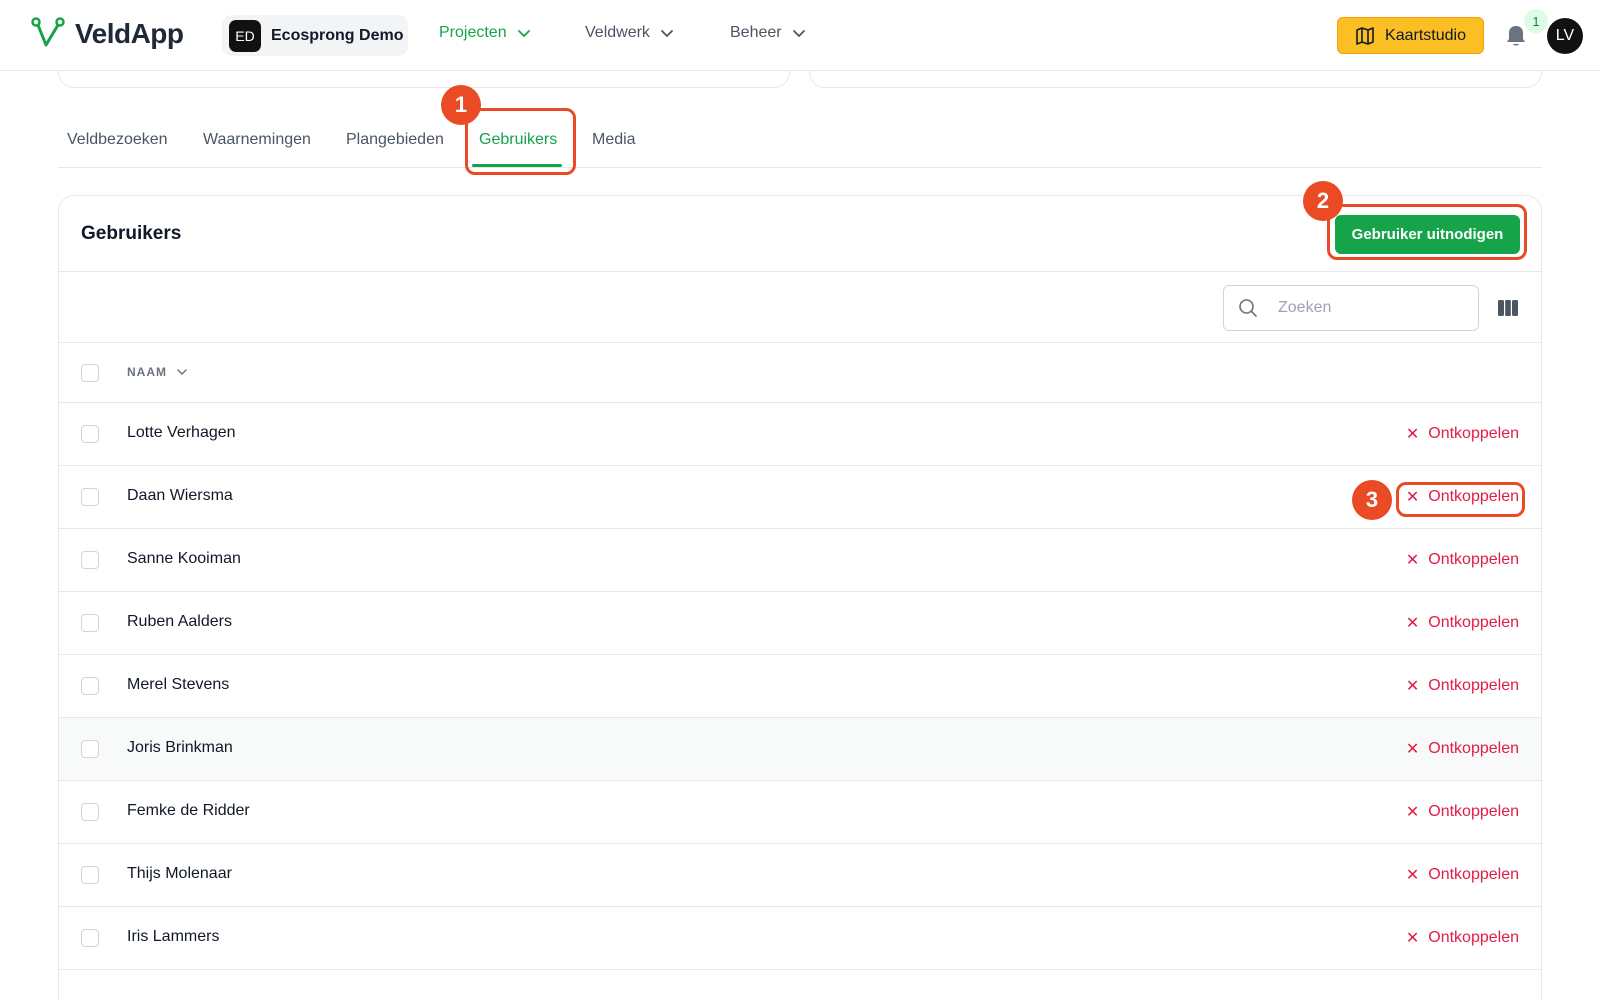 This screenshot has height=1000, width=1600. What do you see at coordinates (257, 140) in the screenshot?
I see `tab-waarnemingen: Waarnemingen` at bounding box center [257, 140].